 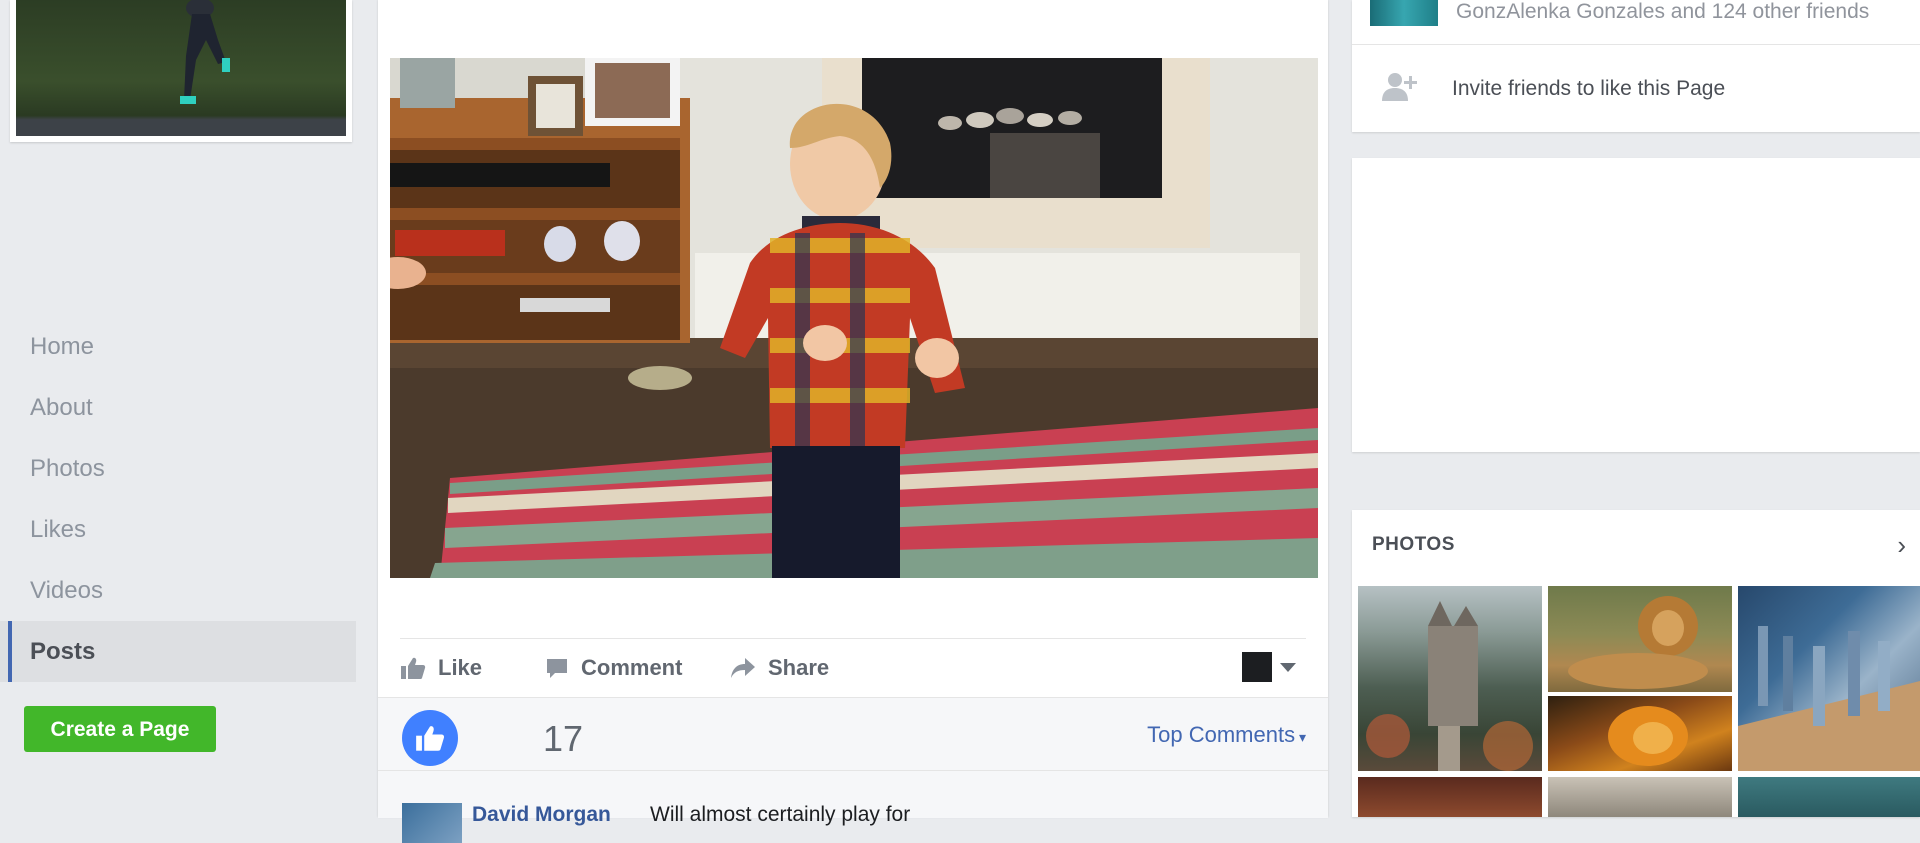 I want to click on profile-photo-image, so click(x=181, y=68).